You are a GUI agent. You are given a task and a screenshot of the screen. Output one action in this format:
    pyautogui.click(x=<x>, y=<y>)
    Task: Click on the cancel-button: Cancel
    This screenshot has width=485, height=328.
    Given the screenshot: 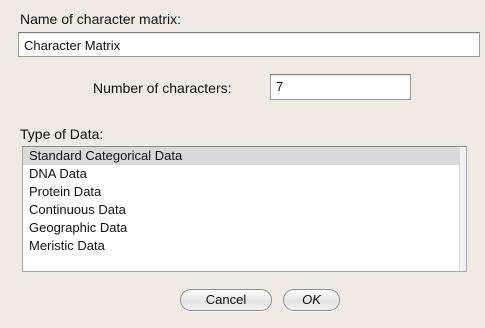 What is the action you would take?
    pyautogui.click(x=226, y=300)
    